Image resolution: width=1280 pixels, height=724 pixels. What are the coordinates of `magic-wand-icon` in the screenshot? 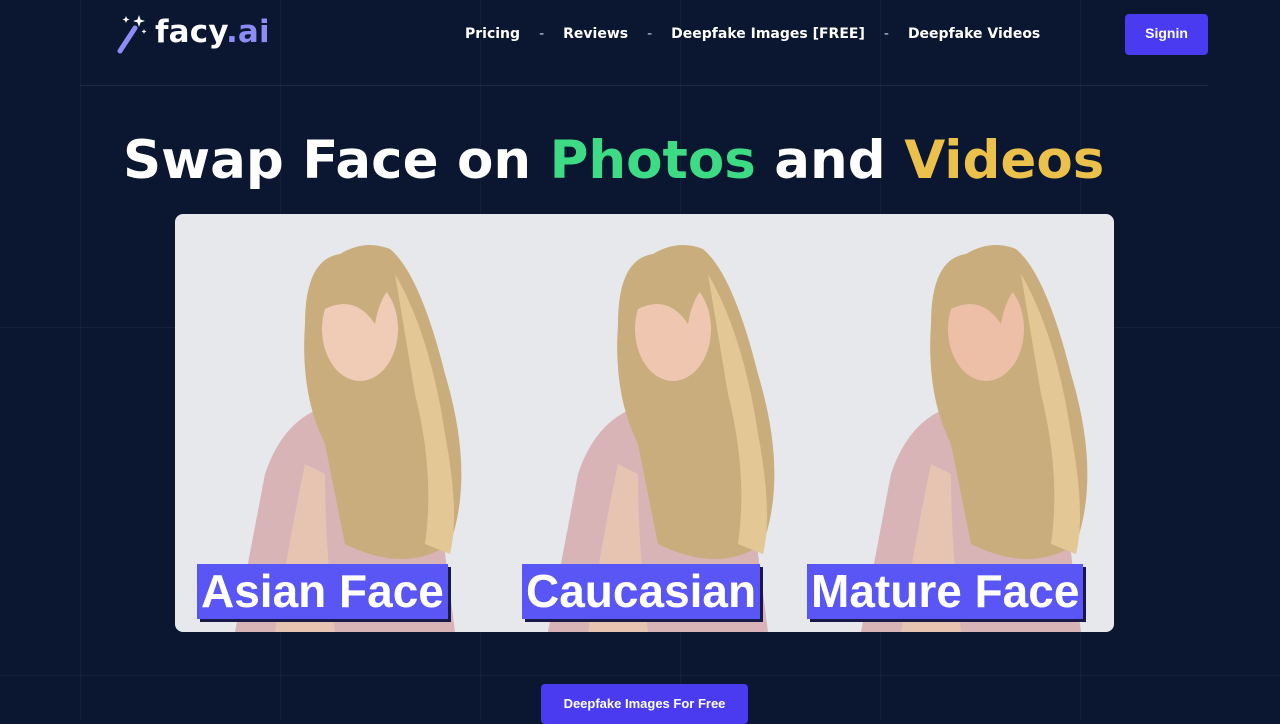 It's located at (132, 34).